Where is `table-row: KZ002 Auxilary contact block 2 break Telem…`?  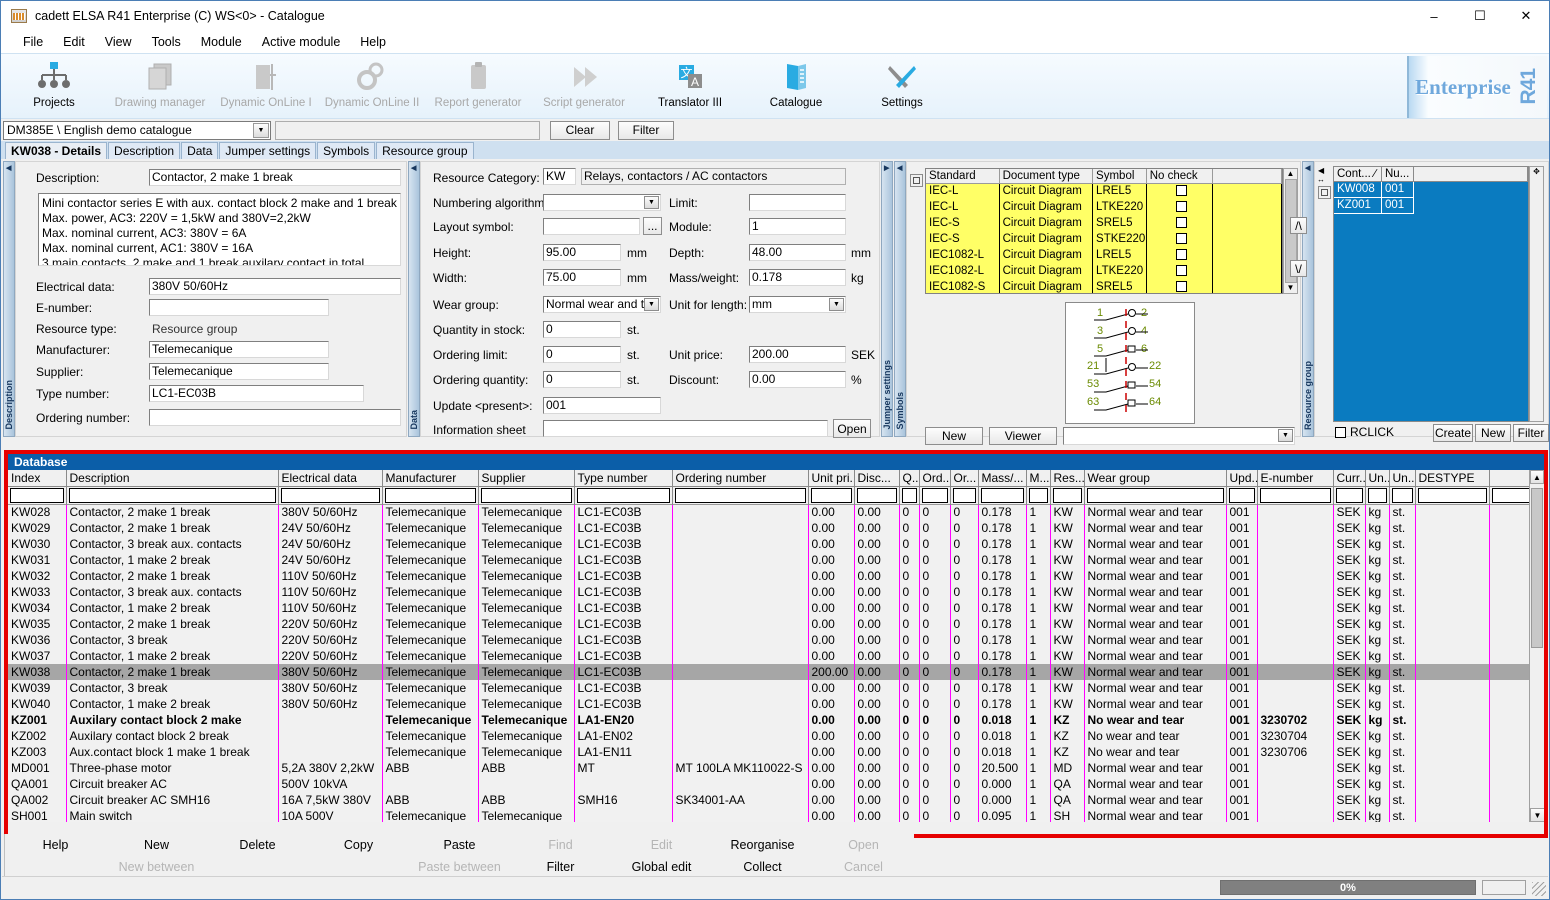 table-row: KZ002 Auxilary contact block 2 break Telem… is located at coordinates (776, 736).